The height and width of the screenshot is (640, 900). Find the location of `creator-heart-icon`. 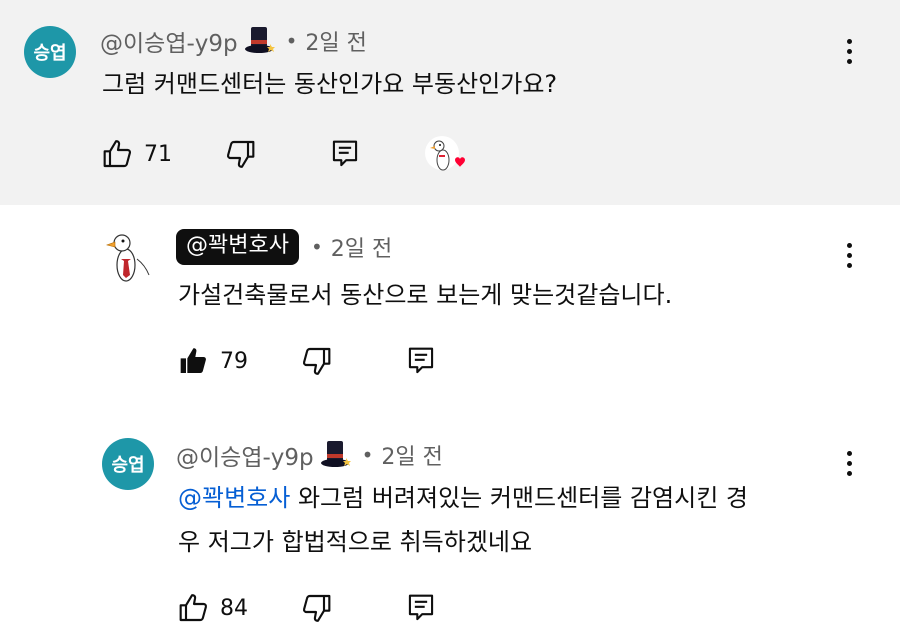

creator-heart-icon is located at coordinates (449, 156).